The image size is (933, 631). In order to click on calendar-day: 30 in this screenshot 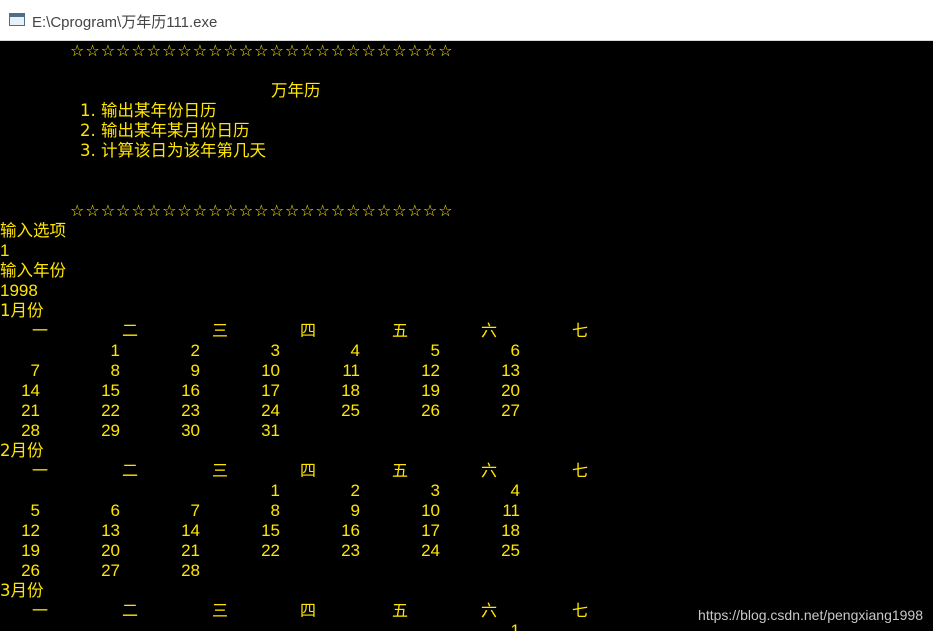, I will do `click(190, 430)`.